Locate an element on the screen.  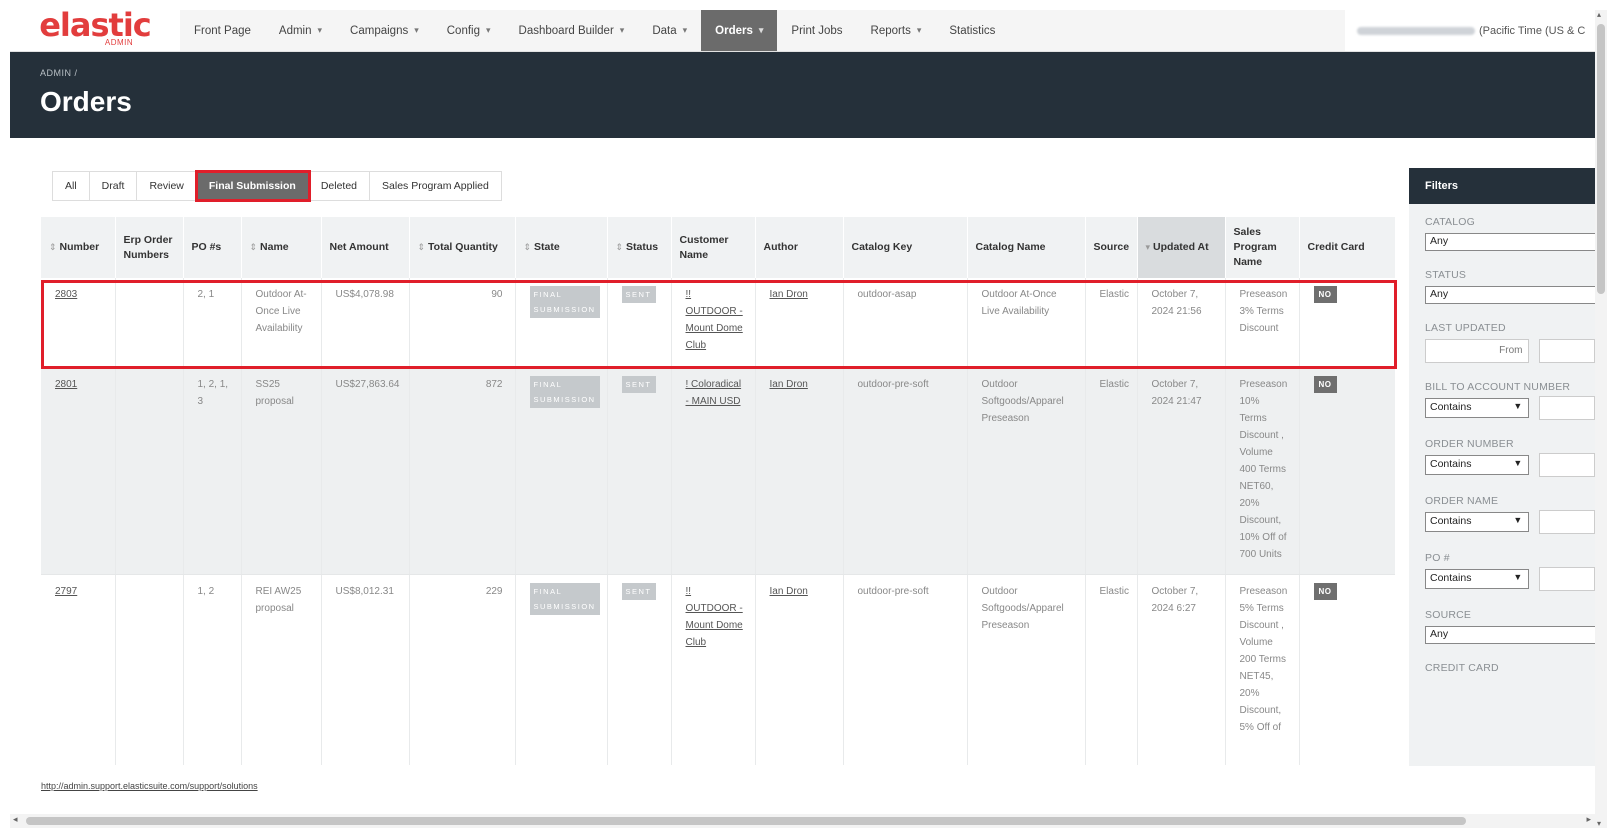
nav-orders: Orders ▾ is located at coordinates (739, 30).